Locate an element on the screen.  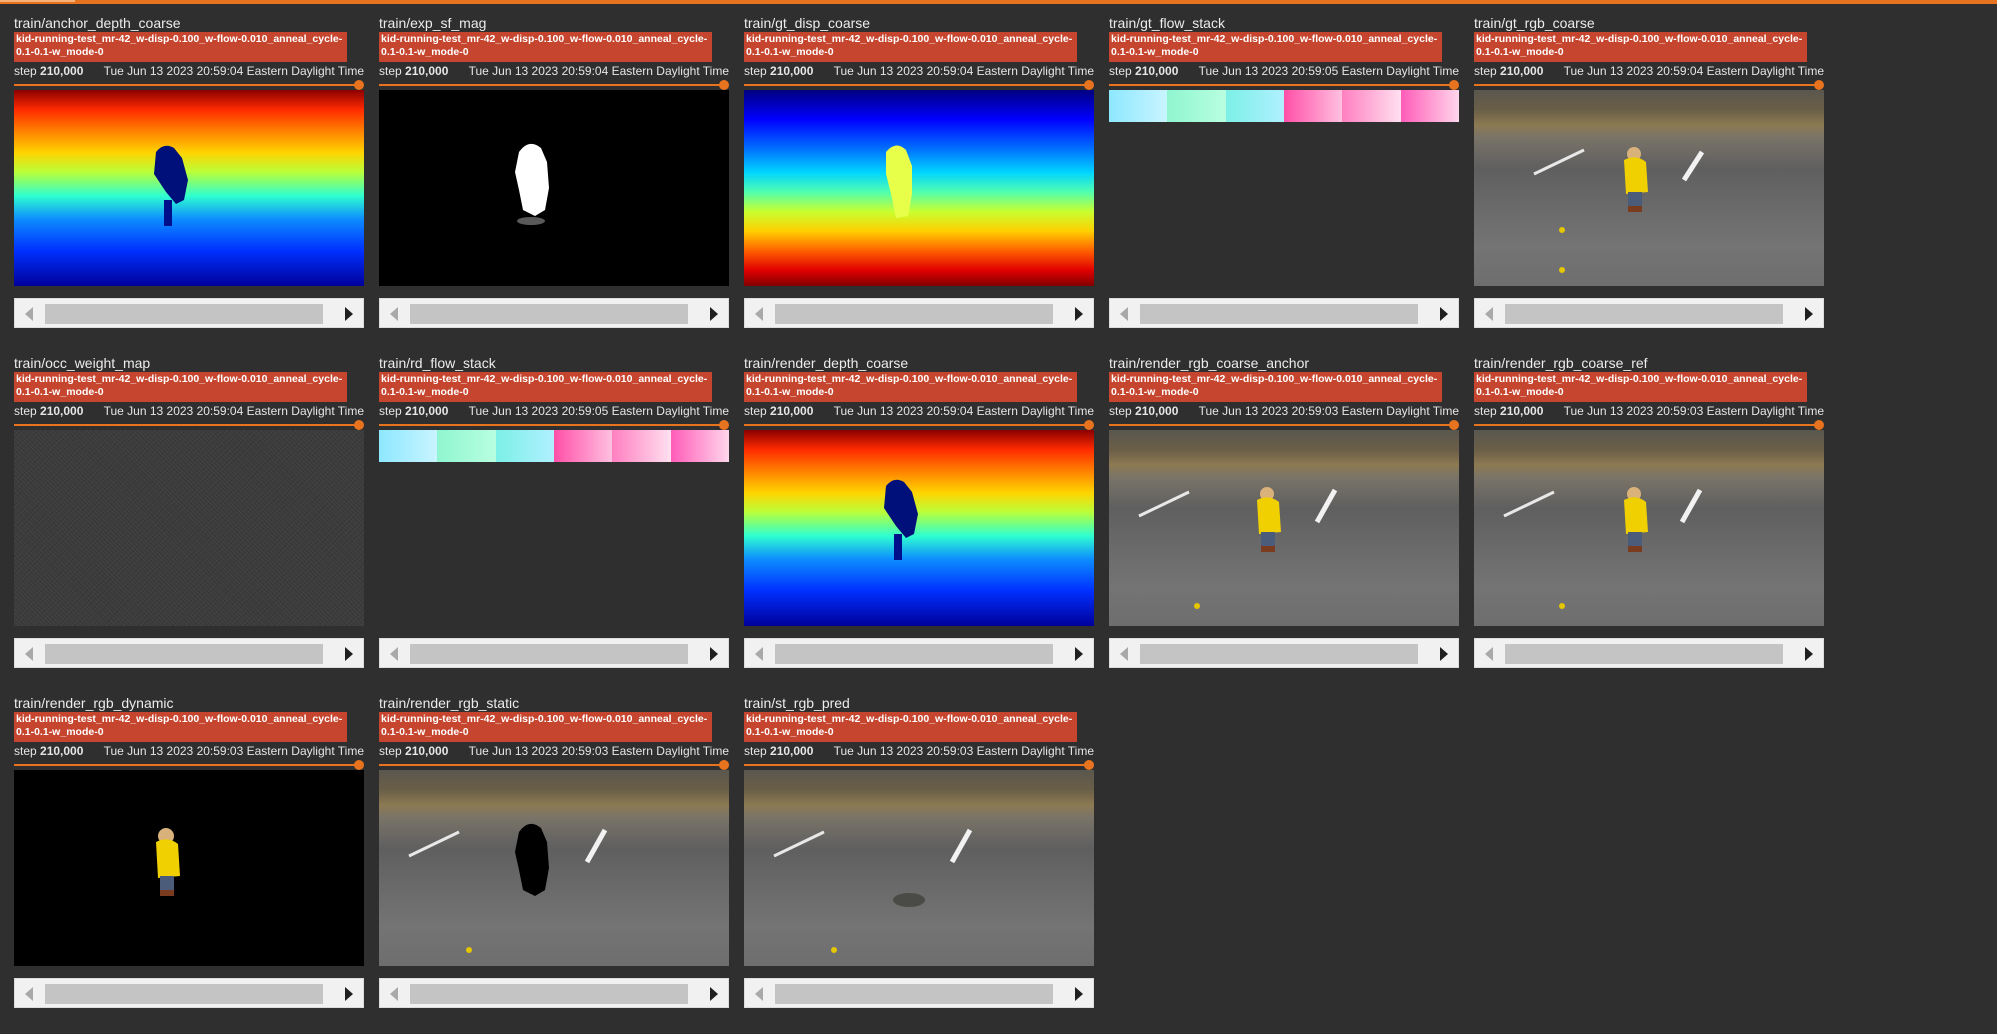
card-title: train/render_rgb_dynamic is located at coordinates (94, 703).